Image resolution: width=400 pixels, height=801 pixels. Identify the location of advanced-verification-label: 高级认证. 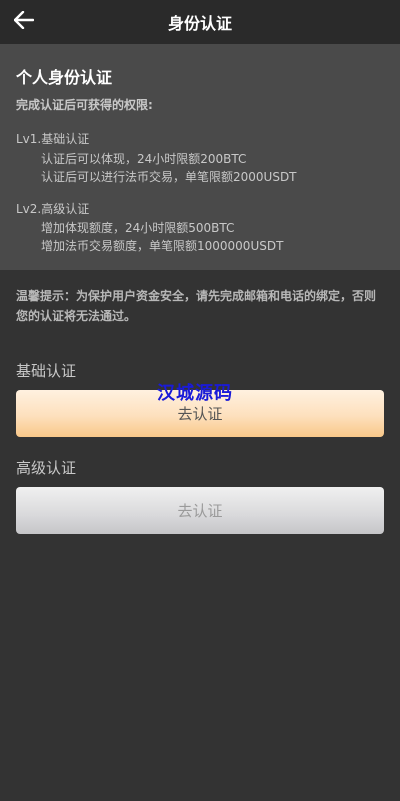
(46, 468).